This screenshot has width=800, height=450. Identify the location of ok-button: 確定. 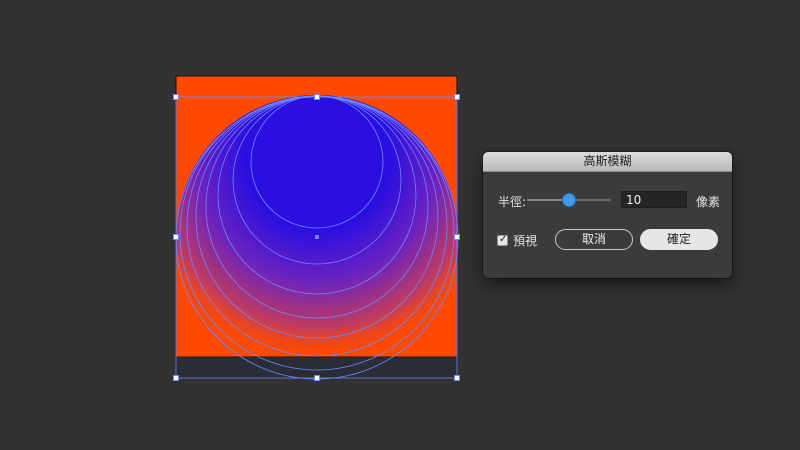
(679, 239).